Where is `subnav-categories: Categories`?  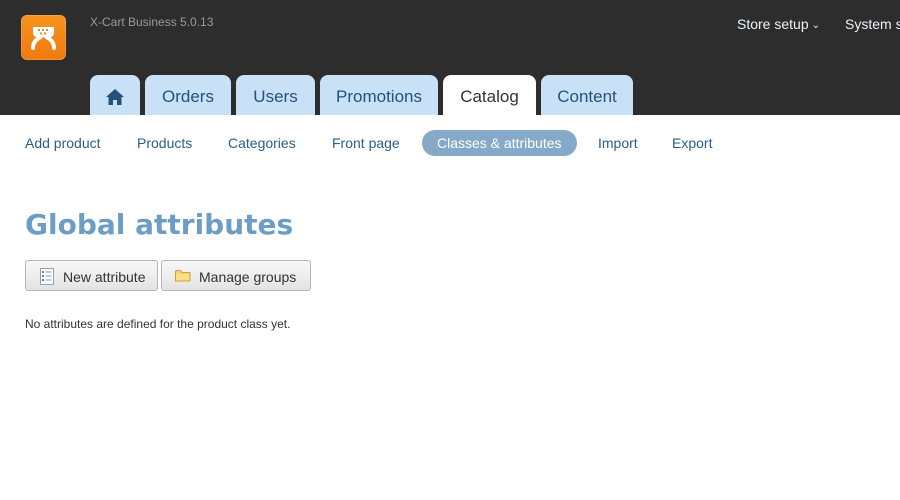
subnav-categories: Categories is located at coordinates (262, 143).